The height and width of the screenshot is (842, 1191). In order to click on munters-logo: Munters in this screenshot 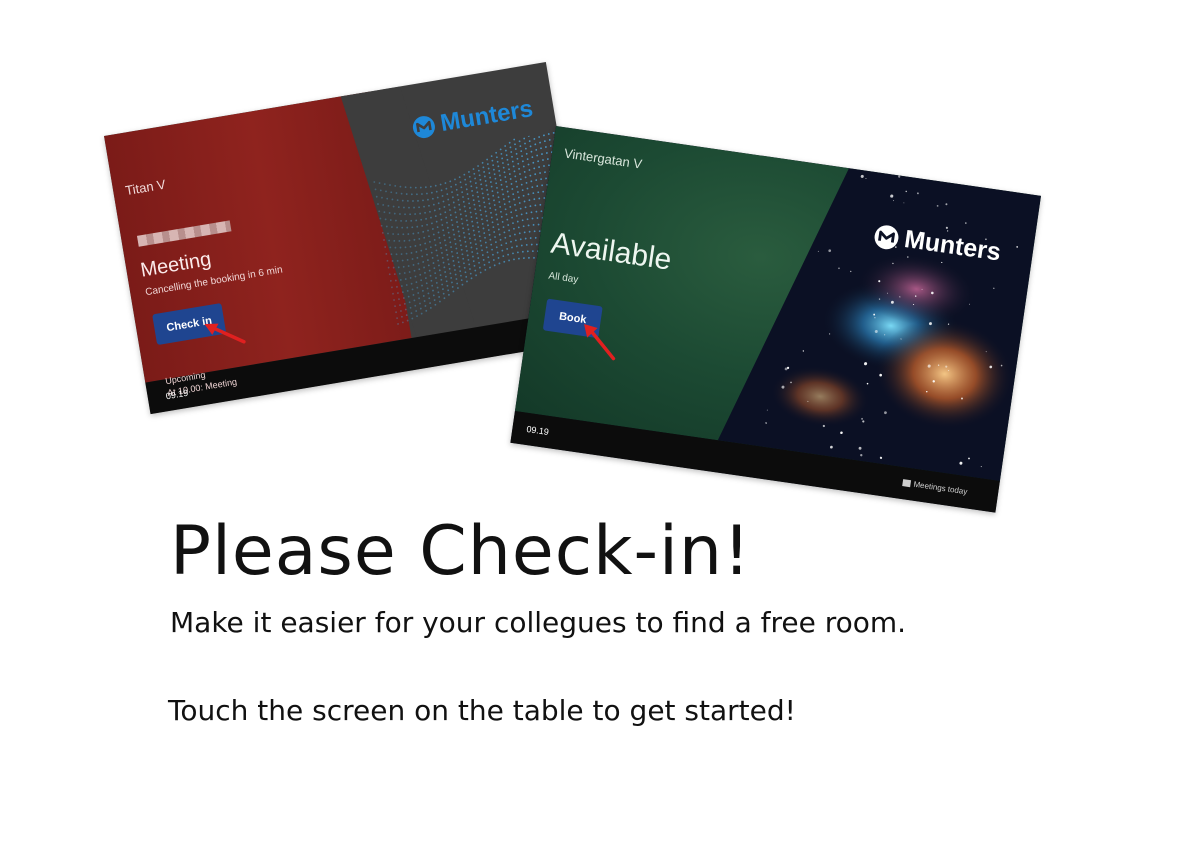, I will do `click(472, 119)`.